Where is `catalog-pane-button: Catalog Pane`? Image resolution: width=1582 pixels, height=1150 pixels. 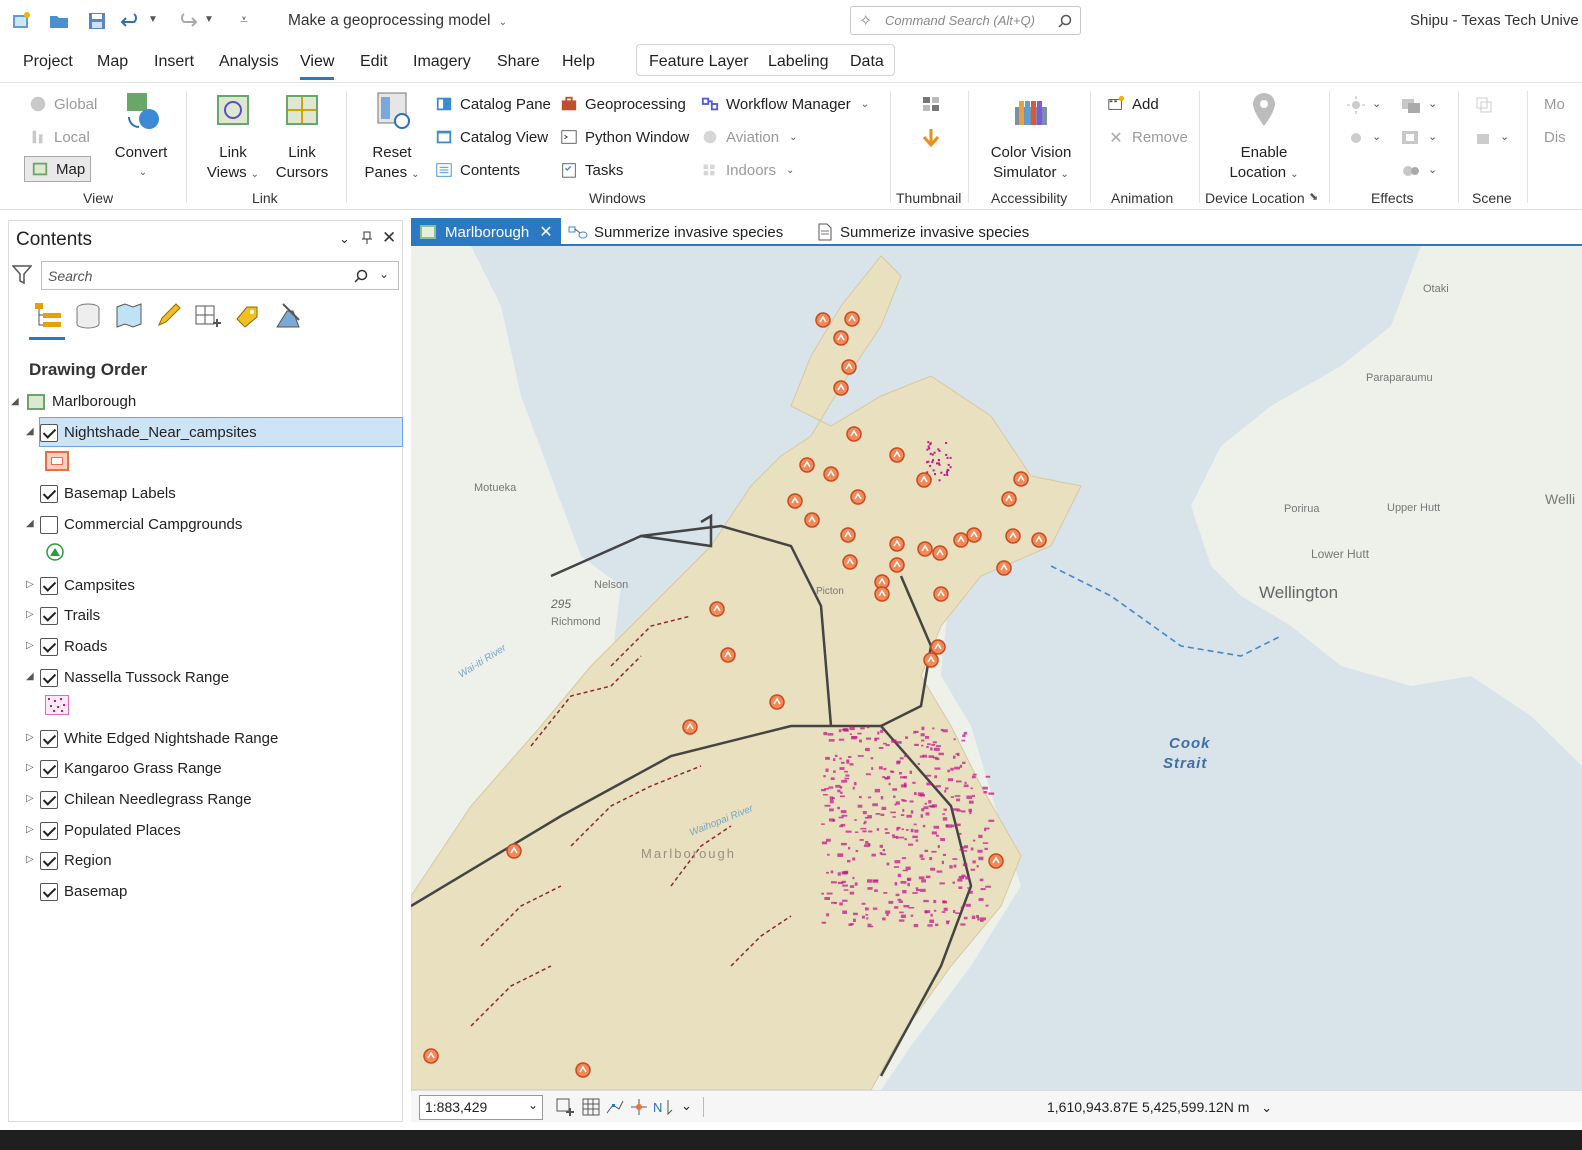
catalog-pane-button: Catalog Pane is located at coordinates (492, 104).